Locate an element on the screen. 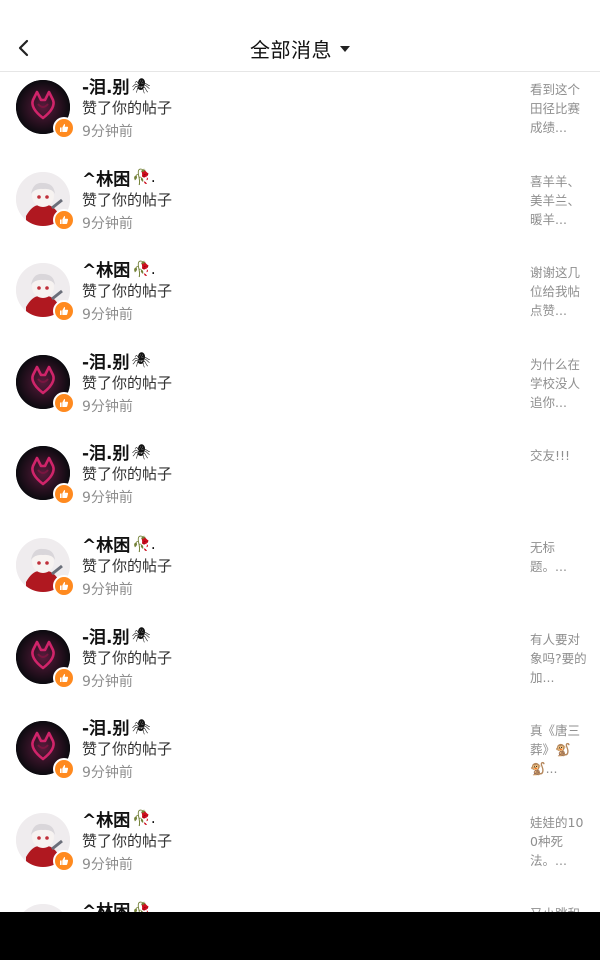  message-row: ^林困🥀. 又小跳和 is located at coordinates (300, 904).